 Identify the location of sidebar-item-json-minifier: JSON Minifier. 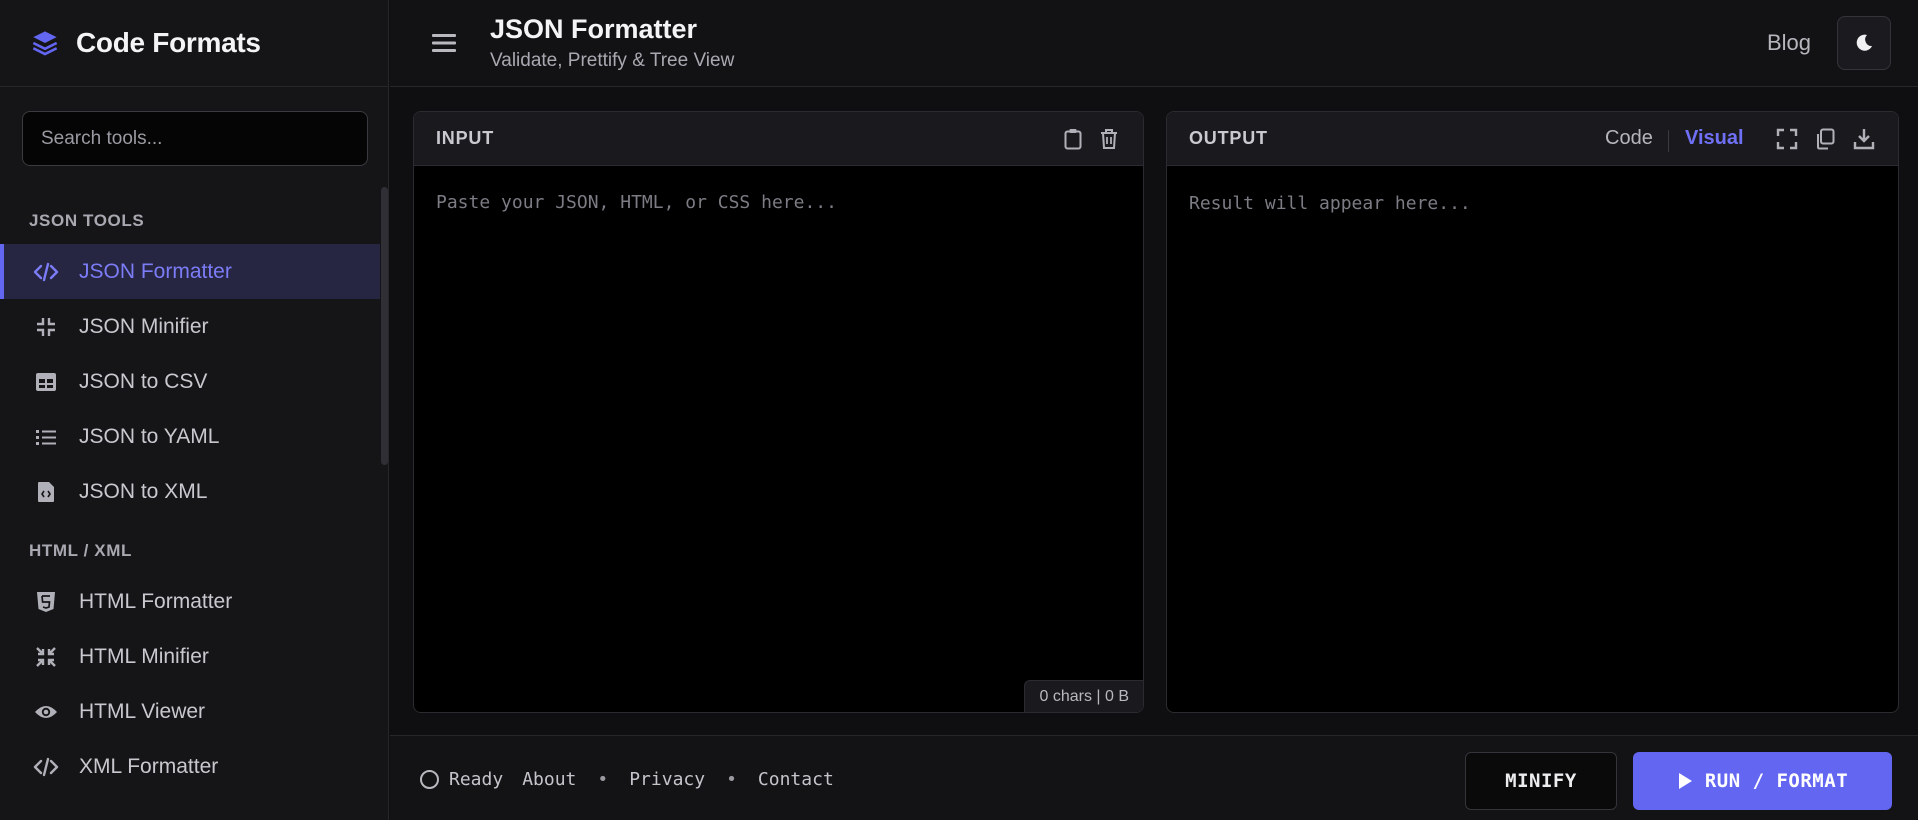
(190, 326).